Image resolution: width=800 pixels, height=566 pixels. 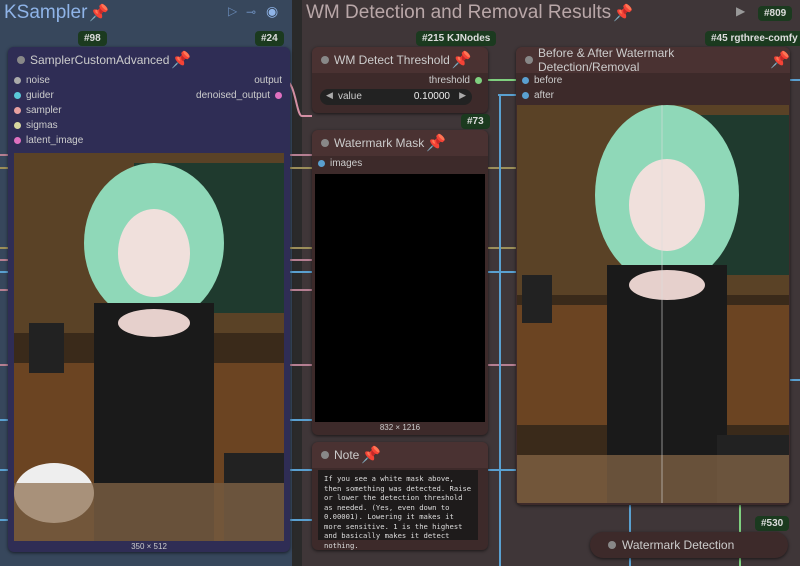 What do you see at coordinates (475, 121) in the screenshot?
I see `node-badge: #73` at bounding box center [475, 121].